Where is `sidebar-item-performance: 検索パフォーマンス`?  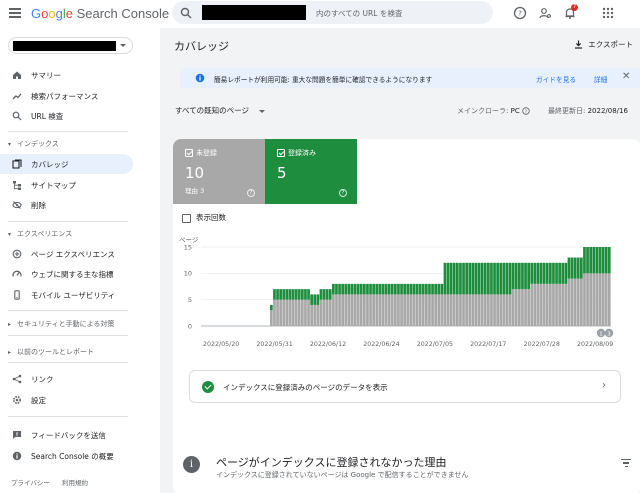
sidebar-item-performance: 検索パフォーマンス is located at coordinates (66, 96).